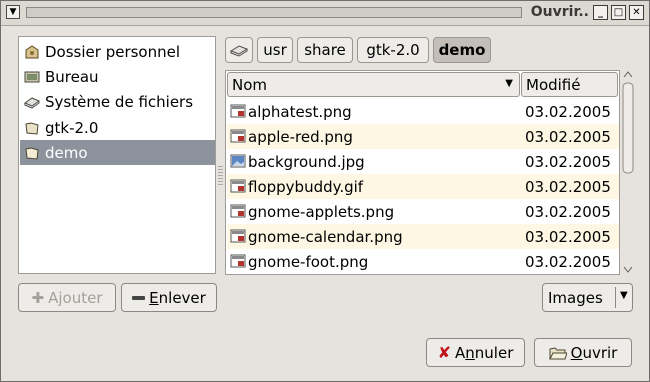 Image resolution: width=650 pixels, height=382 pixels. Describe the element at coordinates (13, 12) in the screenshot. I see `window-menu-icon: ▼` at that location.